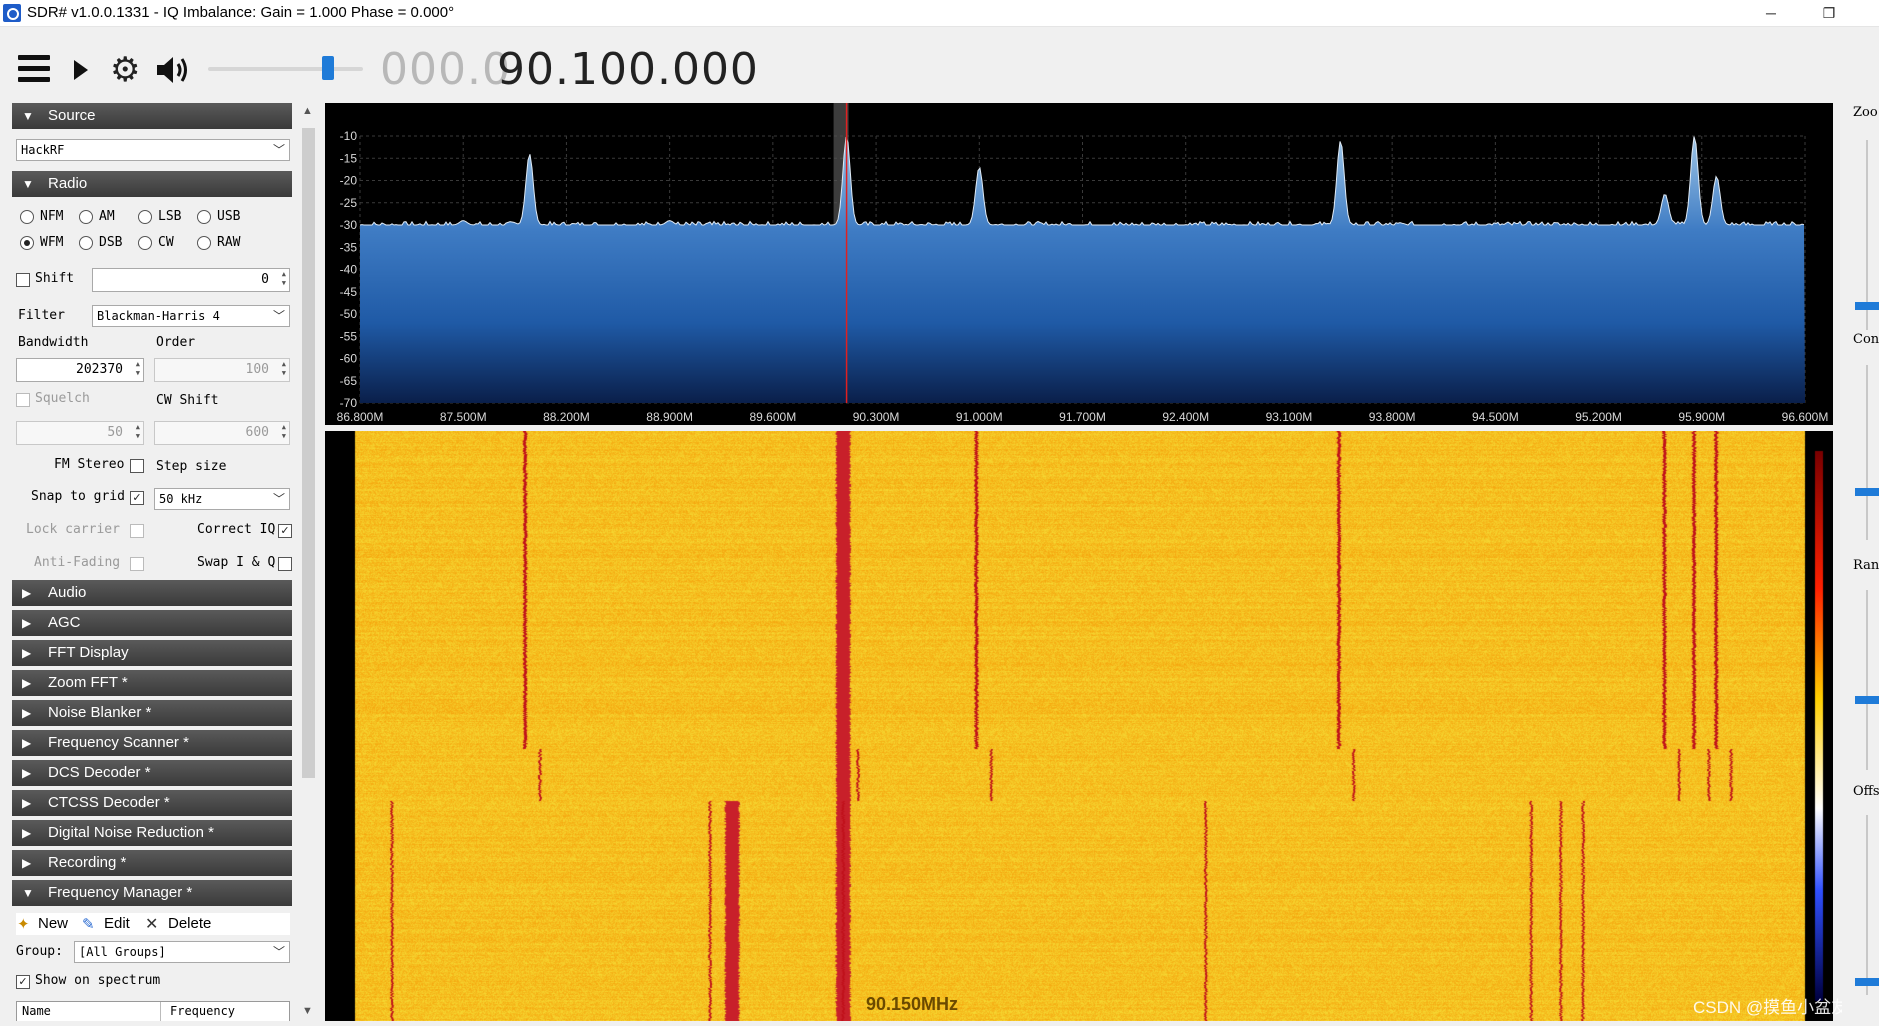 Image resolution: width=1879 pixels, height=1026 pixels. I want to click on show-on-spectrum-checkbox: ✓, so click(23, 982).